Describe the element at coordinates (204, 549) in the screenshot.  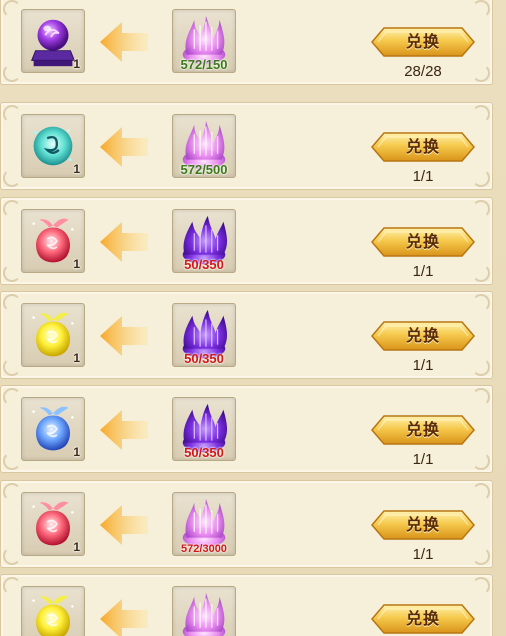
I see `owned-required-count: 572/3000` at that location.